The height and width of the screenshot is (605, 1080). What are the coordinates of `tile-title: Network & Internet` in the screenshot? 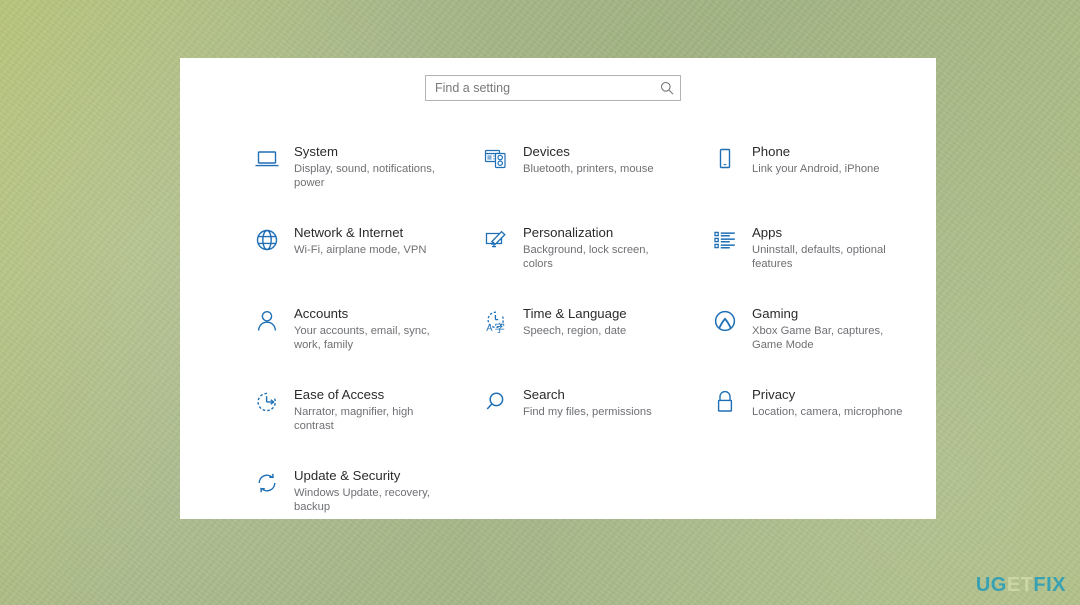 It's located at (349, 232).